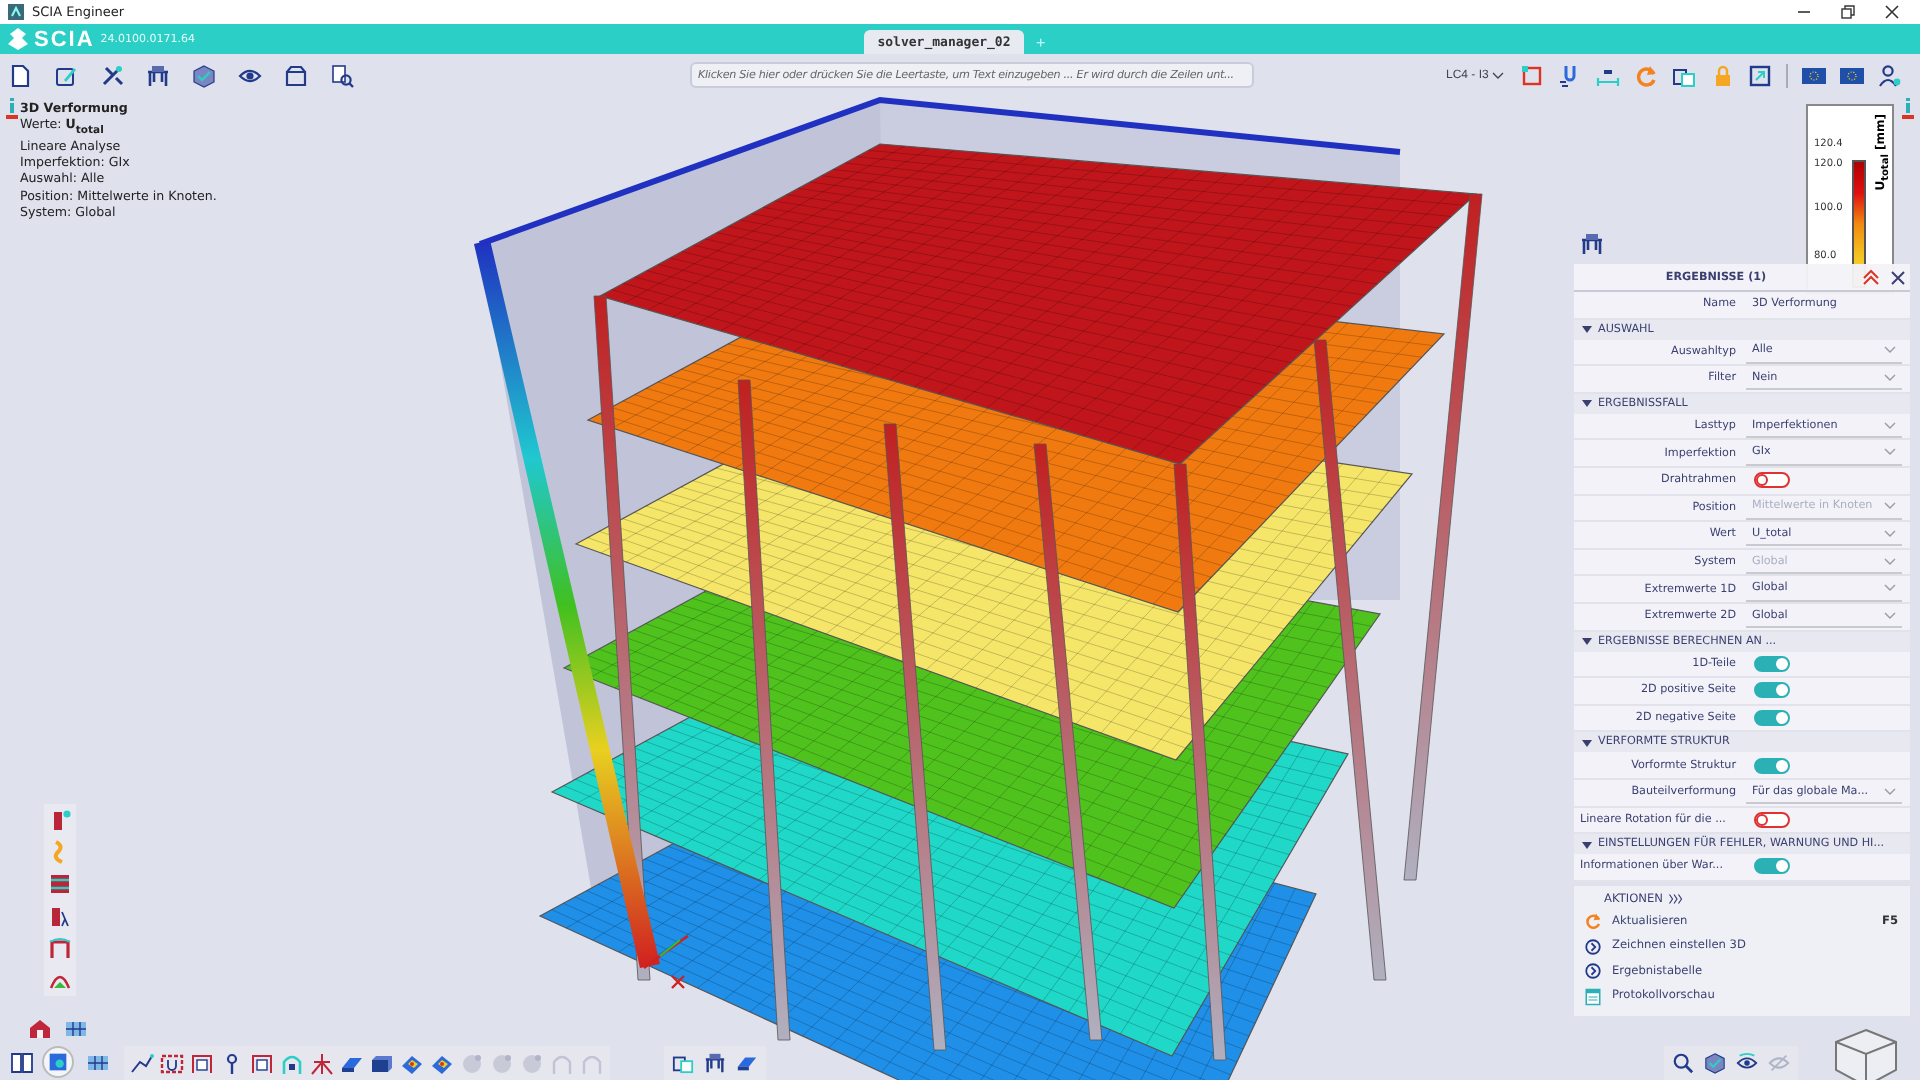 The image size is (1920, 1080). What do you see at coordinates (16, 12) in the screenshot?
I see `app-icon` at bounding box center [16, 12].